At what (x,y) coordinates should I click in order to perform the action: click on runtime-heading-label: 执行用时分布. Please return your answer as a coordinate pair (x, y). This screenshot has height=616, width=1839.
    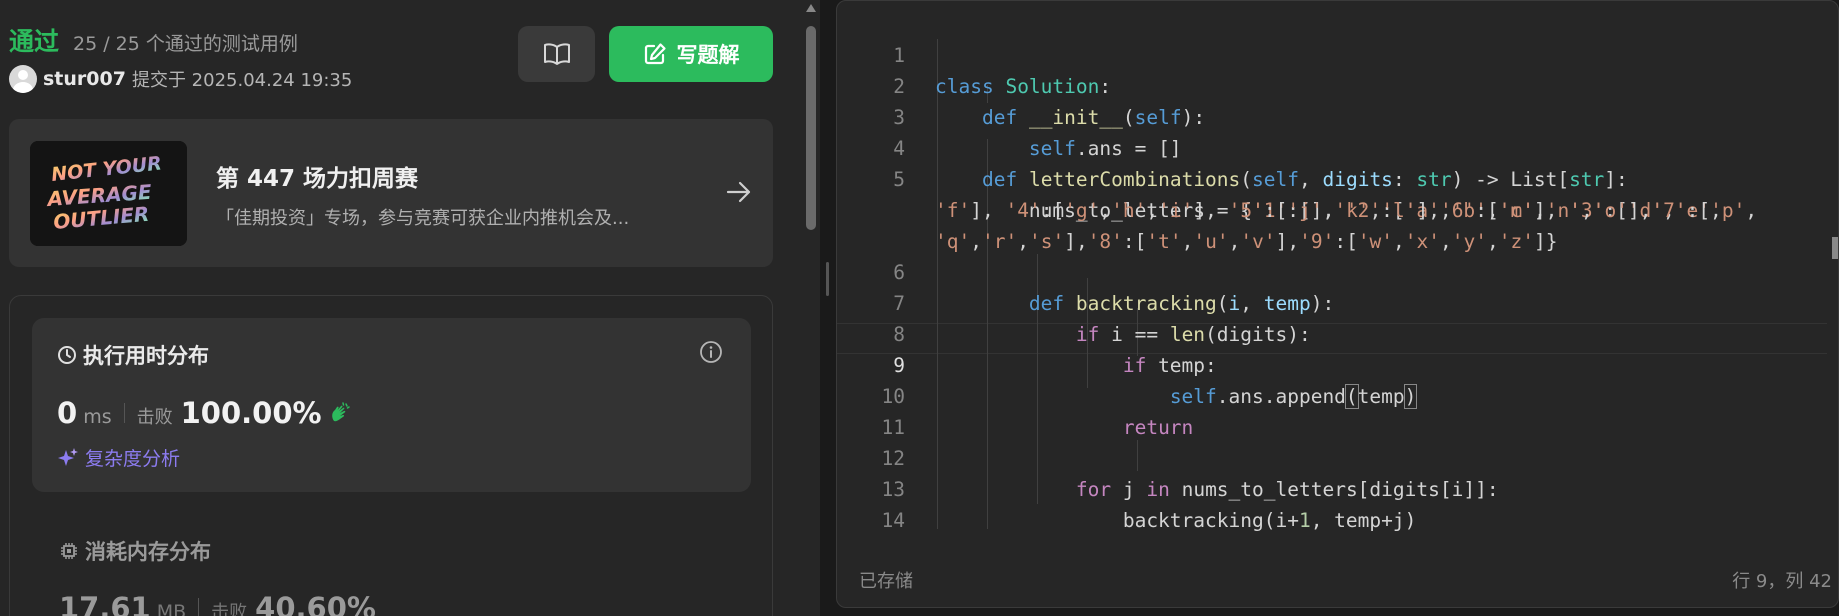
    Looking at the image, I should click on (146, 356).